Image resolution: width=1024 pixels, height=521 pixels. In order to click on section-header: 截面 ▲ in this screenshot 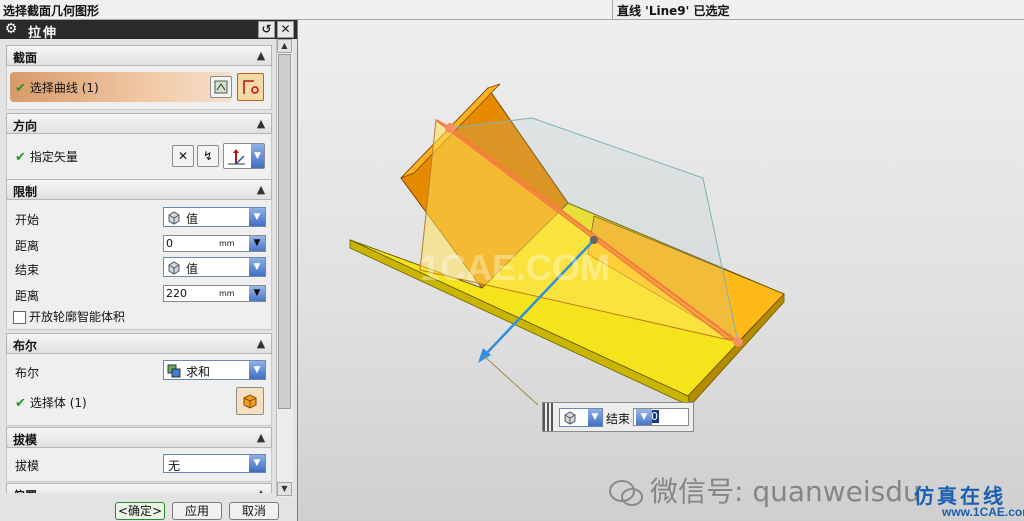, I will do `click(139, 55)`.